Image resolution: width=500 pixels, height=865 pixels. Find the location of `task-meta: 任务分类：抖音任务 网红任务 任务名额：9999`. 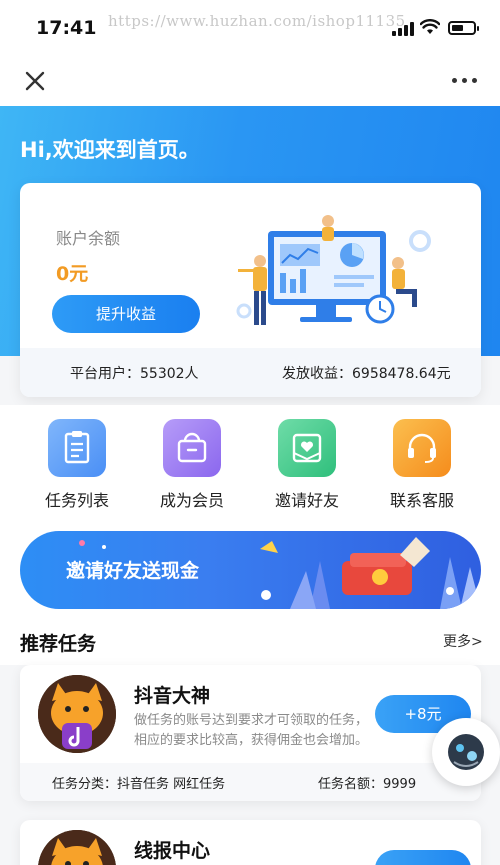

task-meta: 任务分类：抖音任务 网红任务 任务名额：9999 is located at coordinates (250, 782).